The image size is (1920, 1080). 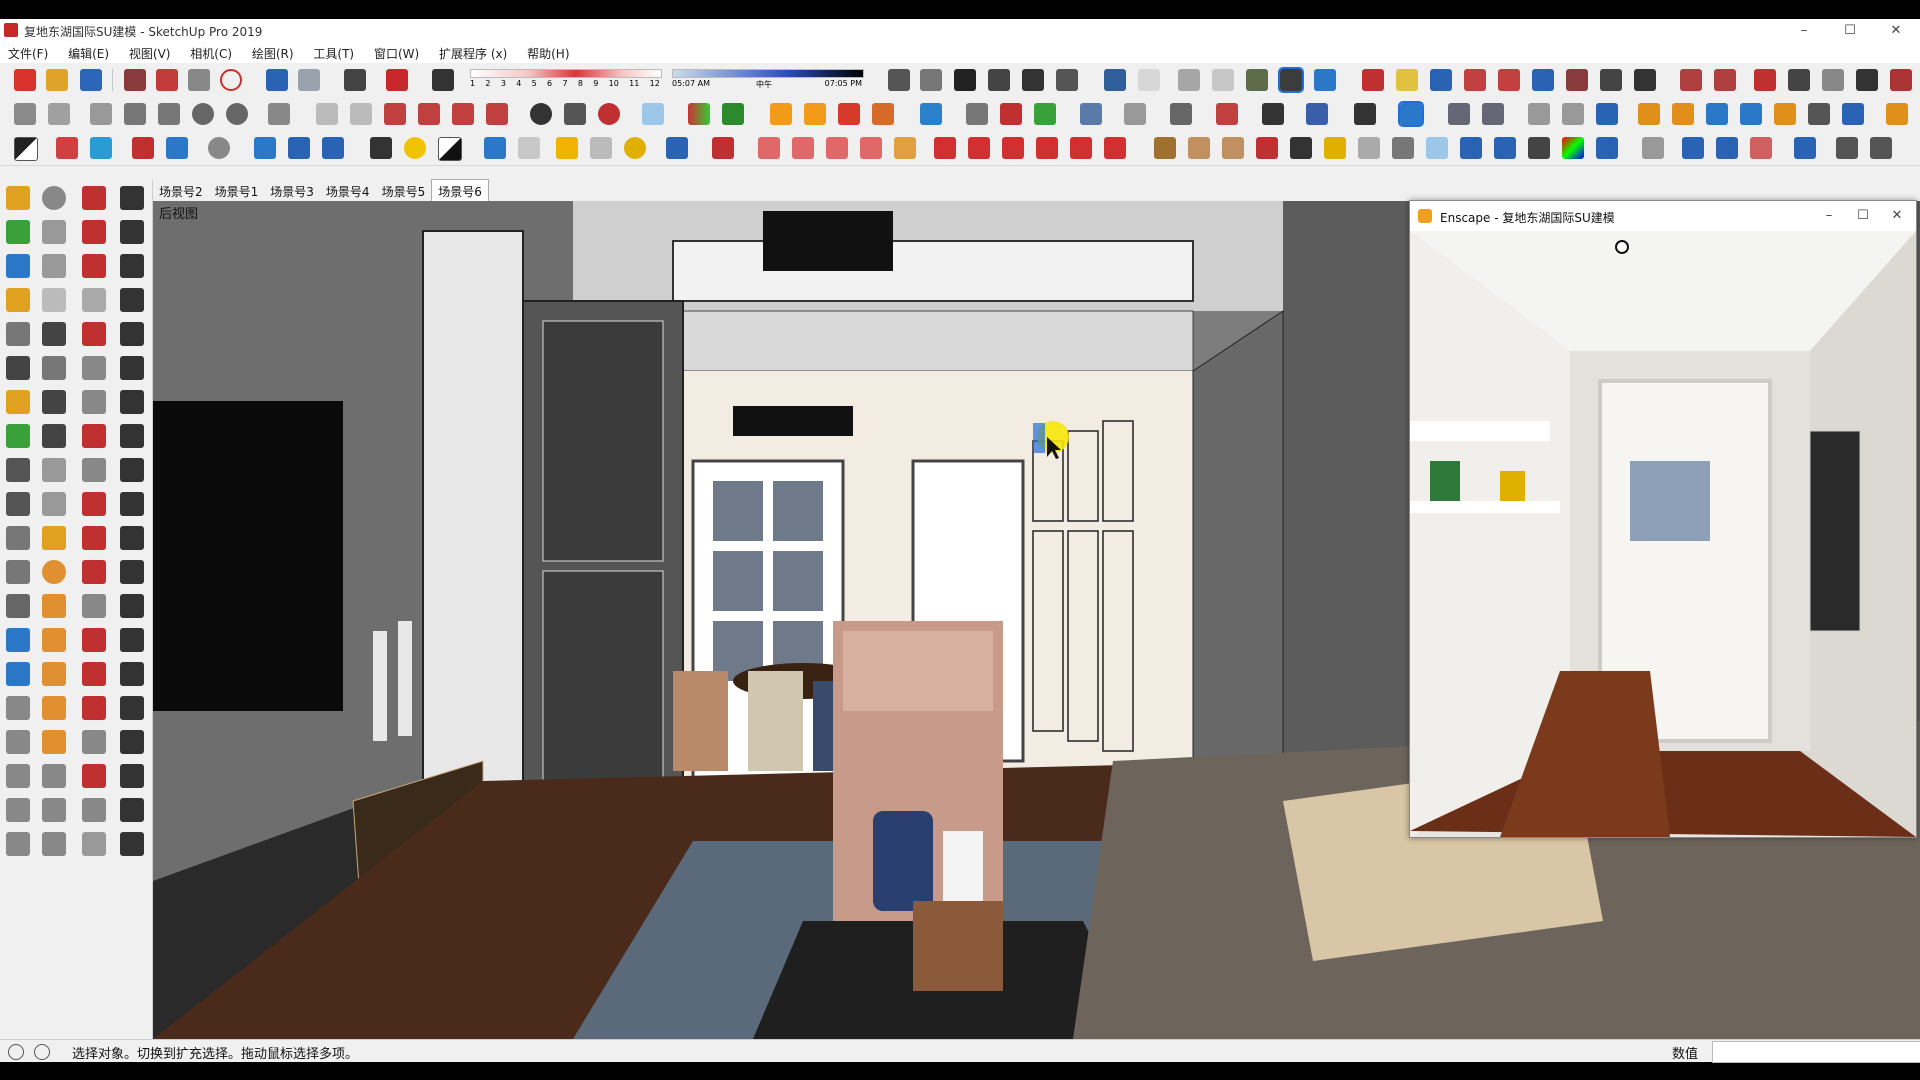 What do you see at coordinates (1411, 114) in the screenshot?
I see `select-tool-icon` at bounding box center [1411, 114].